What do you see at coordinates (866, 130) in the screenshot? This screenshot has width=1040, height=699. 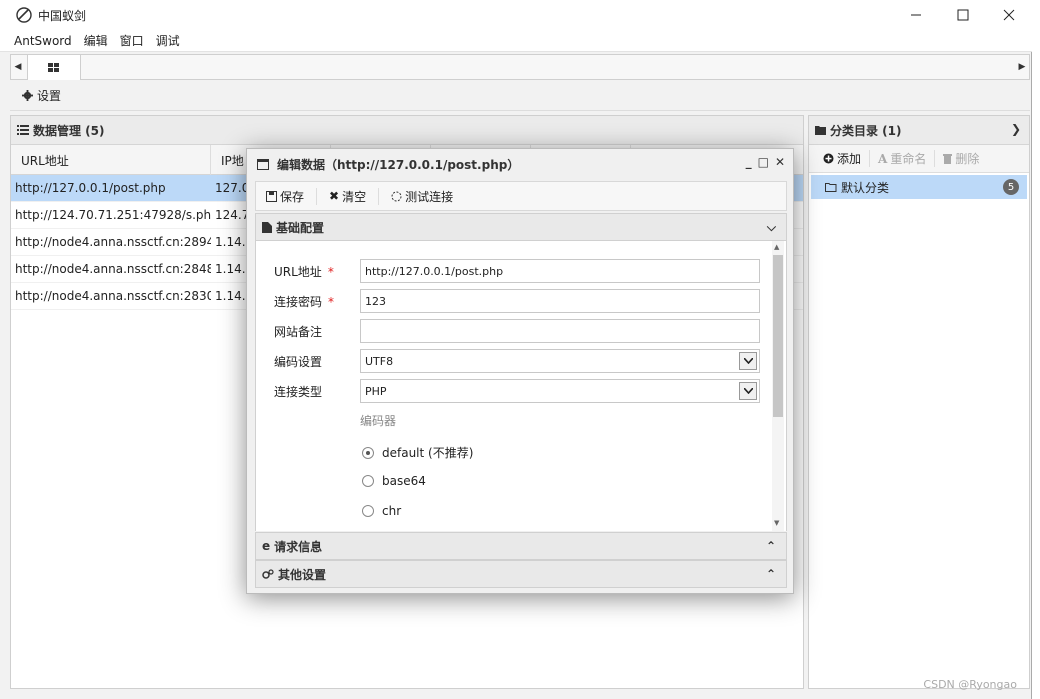 I see `category-panel-title: 分类目录 (1)` at bounding box center [866, 130].